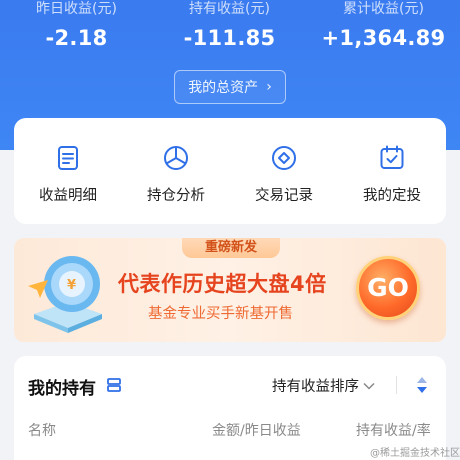 The height and width of the screenshot is (460, 460). Describe the element at coordinates (392, 171) in the screenshot. I see `menu-my-investment-plan: 我的定投` at that location.